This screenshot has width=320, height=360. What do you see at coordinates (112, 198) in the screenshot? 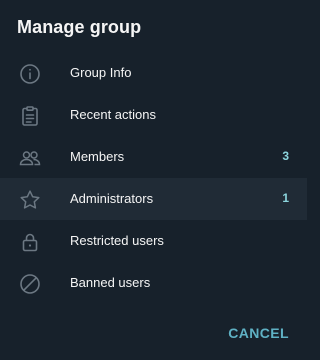
I see `menu-item-label: Administrators` at bounding box center [112, 198].